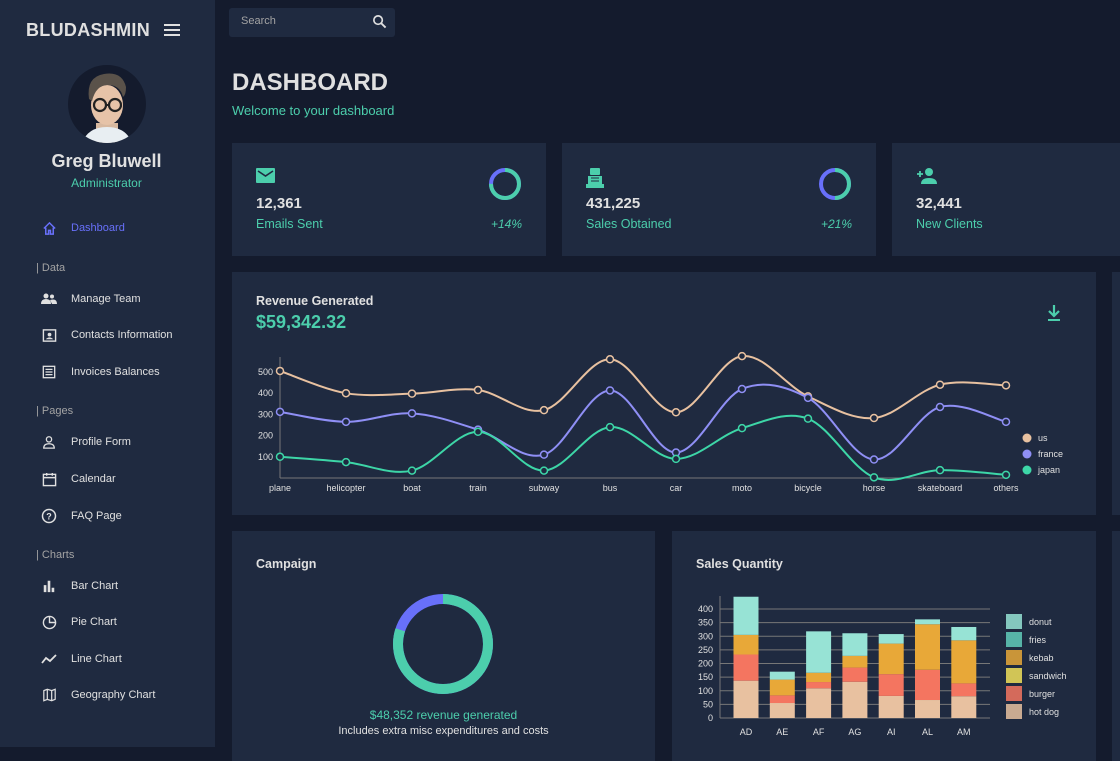 The image size is (1120, 761). I want to click on legend-label: kebab, so click(1041, 658).